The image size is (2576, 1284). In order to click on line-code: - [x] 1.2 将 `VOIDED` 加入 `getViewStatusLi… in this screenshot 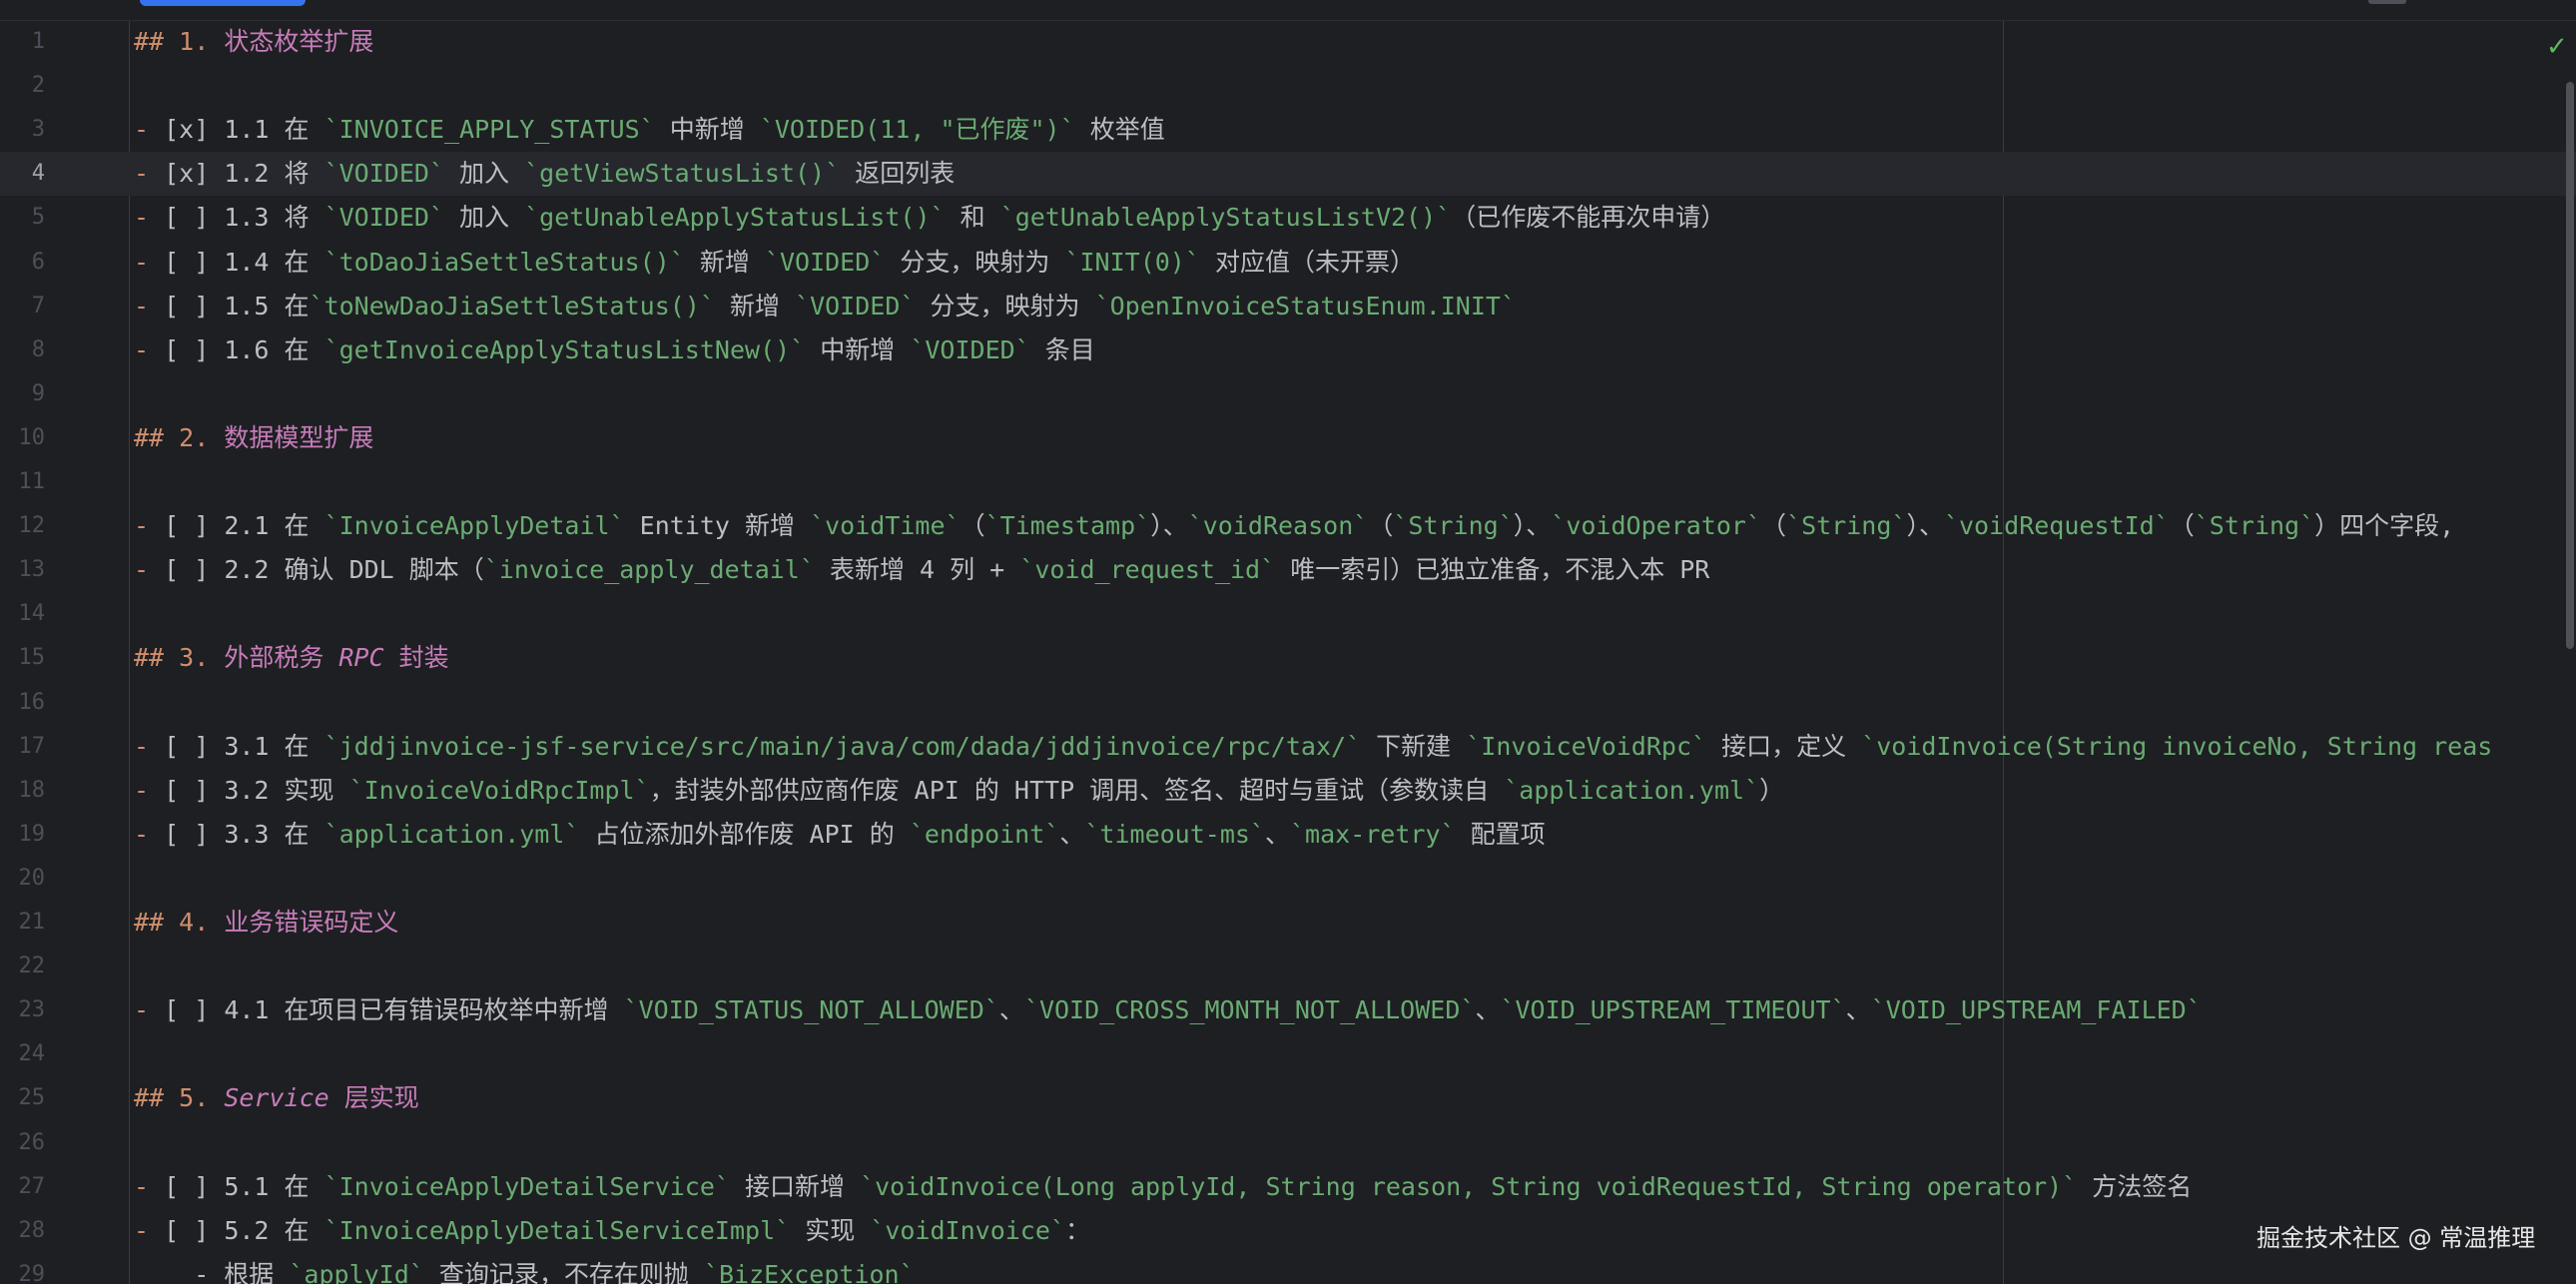, I will do `click(544, 174)`.